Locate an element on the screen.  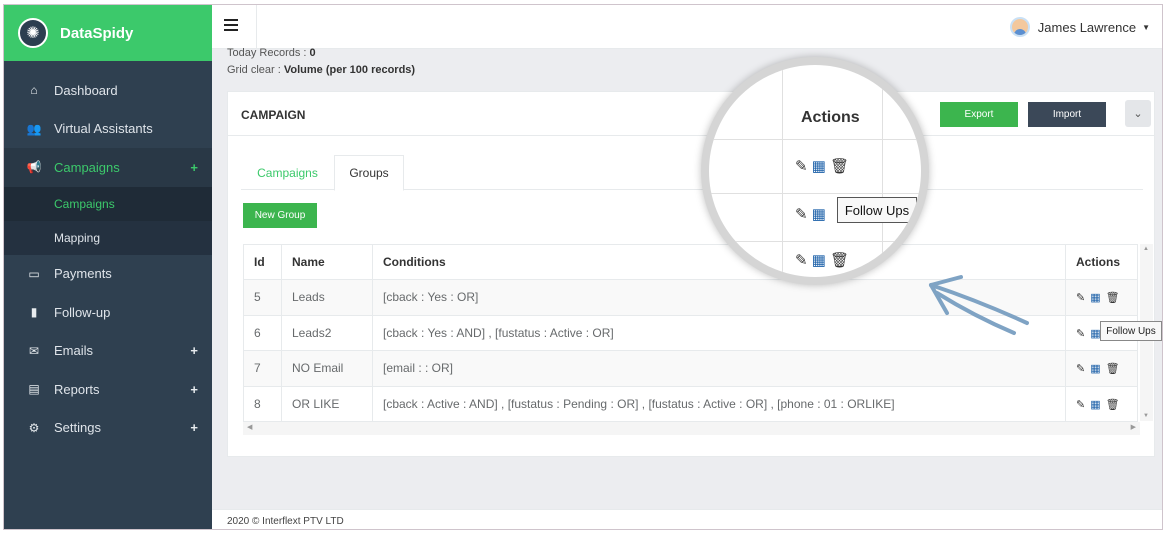
sidebar-item-campaigns: 📢 Campaigns + is located at coordinates (108, 167).